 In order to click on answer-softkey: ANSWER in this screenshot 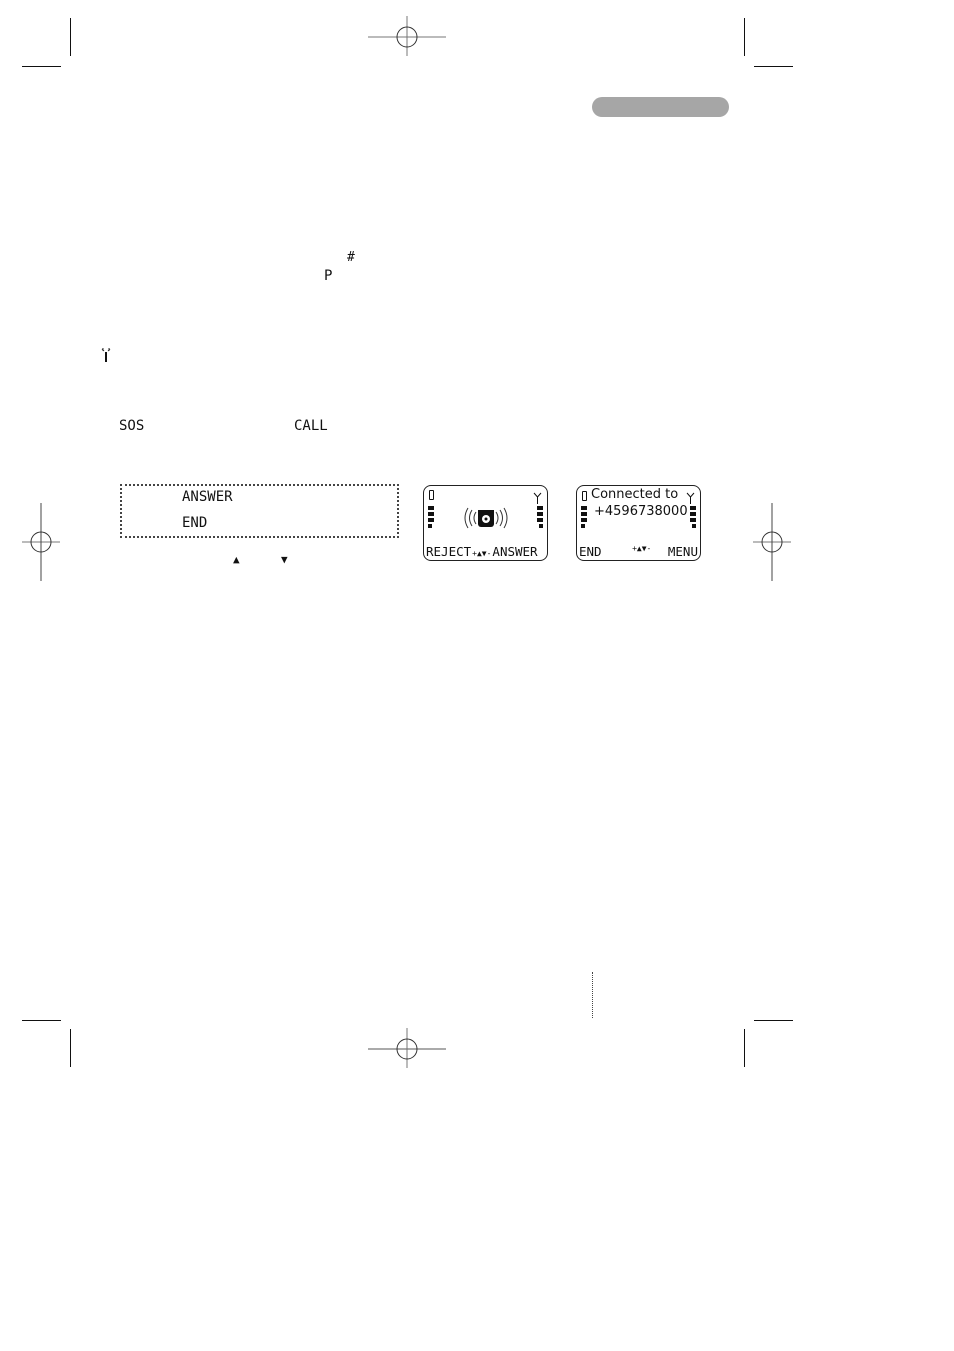, I will do `click(514, 551)`.